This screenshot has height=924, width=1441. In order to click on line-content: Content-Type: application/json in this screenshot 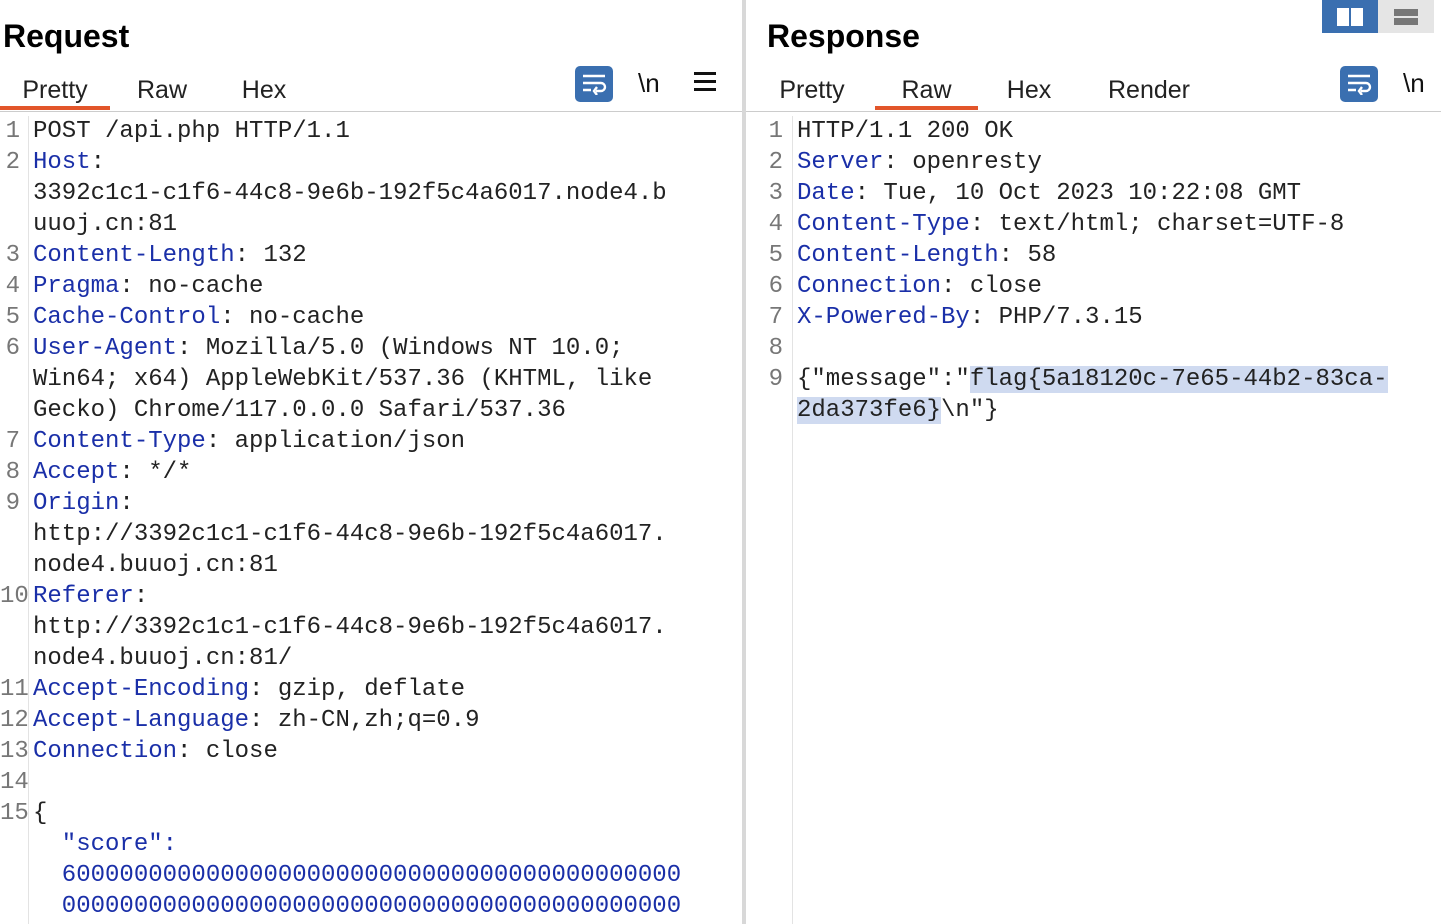, I will do `click(249, 441)`.